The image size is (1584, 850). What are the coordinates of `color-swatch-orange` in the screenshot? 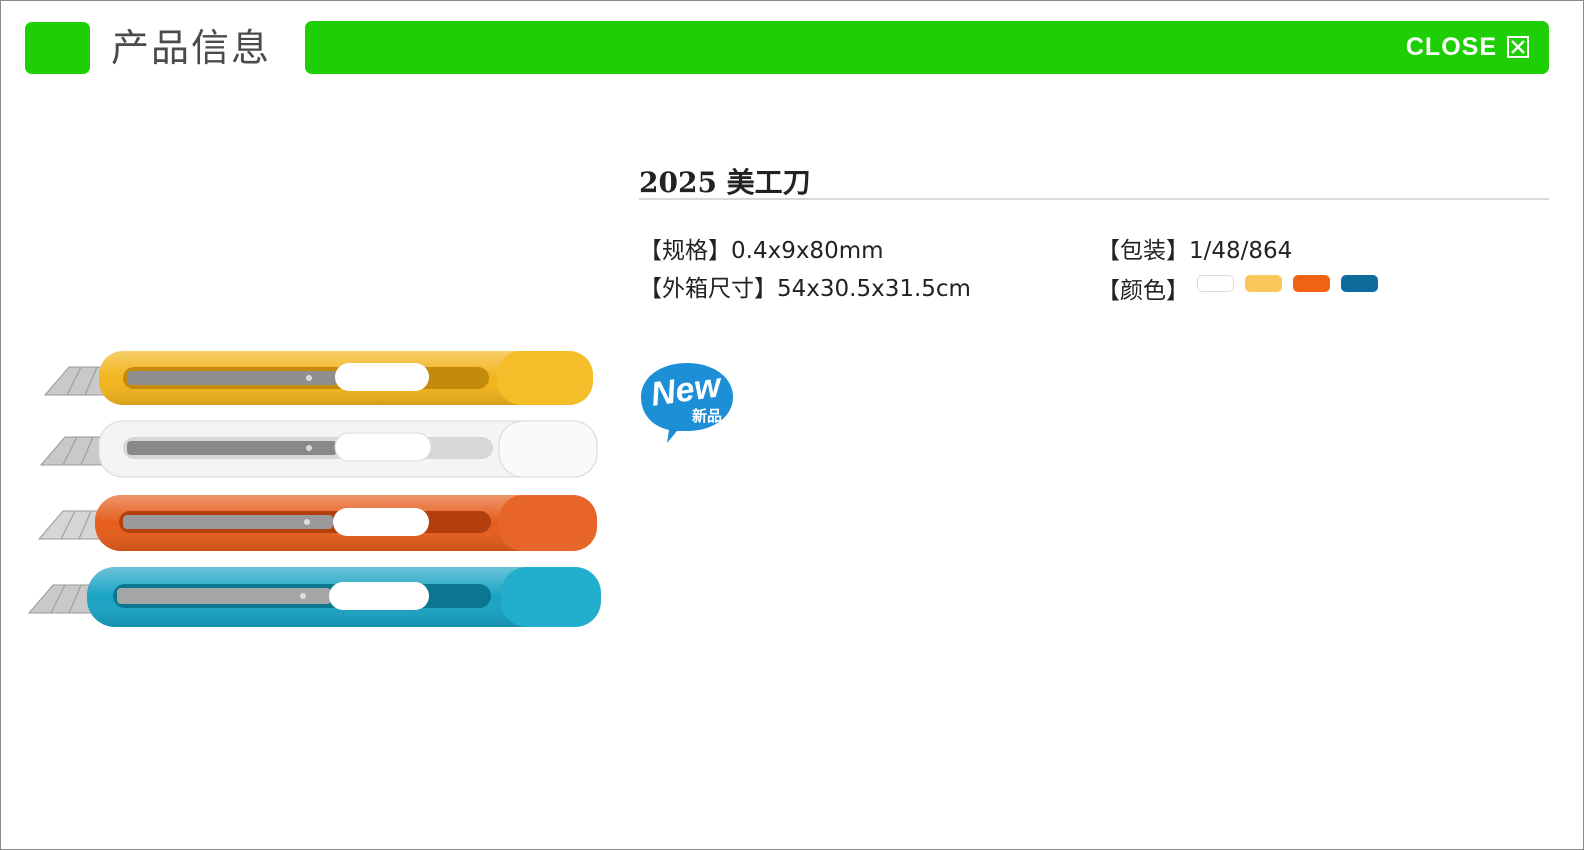 It's located at (1311, 283).